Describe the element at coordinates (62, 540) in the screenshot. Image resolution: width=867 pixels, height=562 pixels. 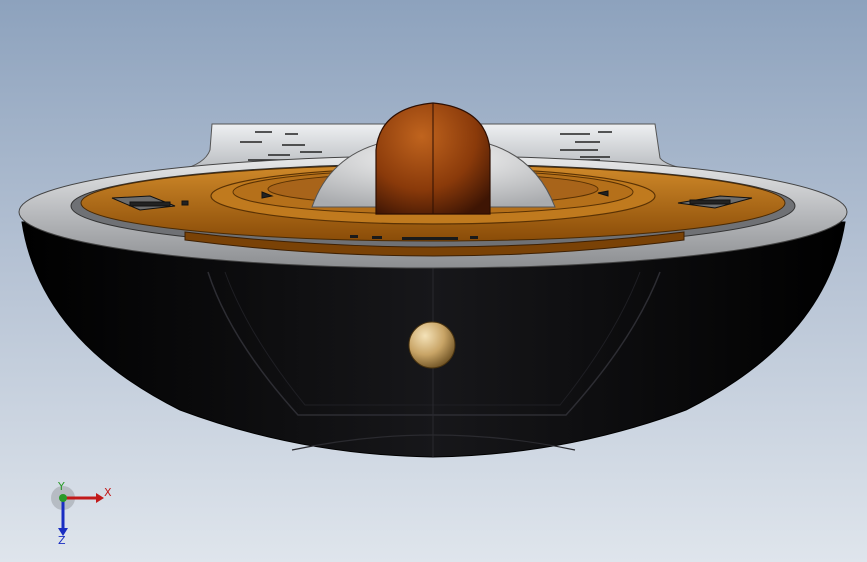
I see `z-axis-label: Z` at that location.